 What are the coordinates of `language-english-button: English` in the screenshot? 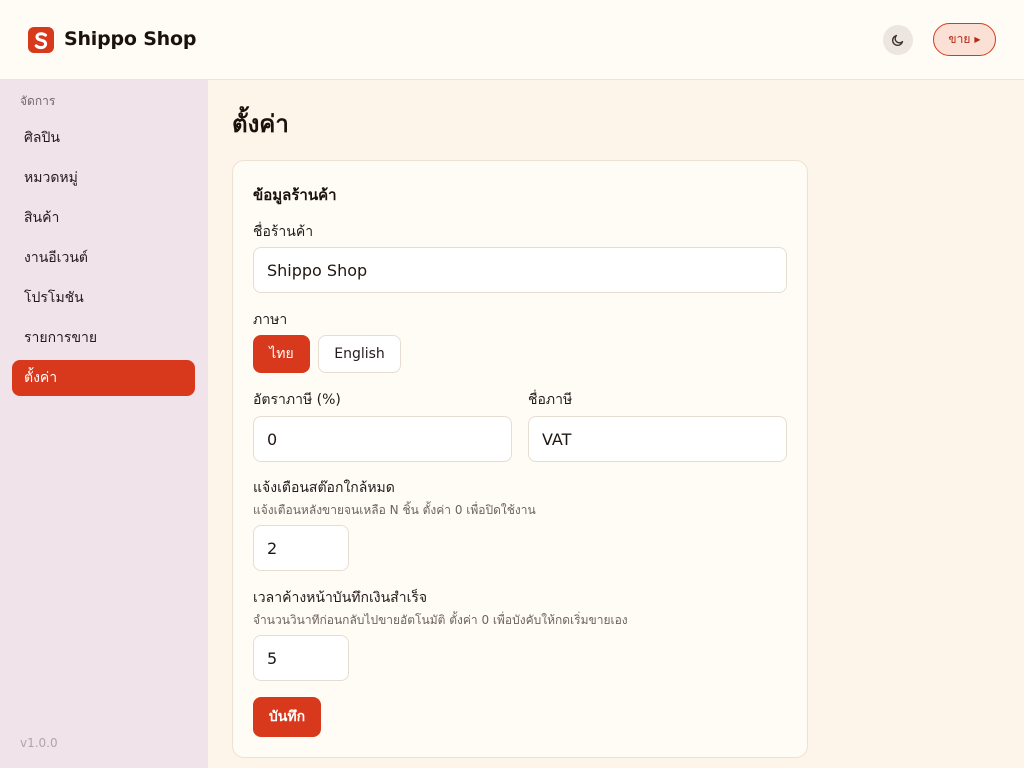 It's located at (359, 354).